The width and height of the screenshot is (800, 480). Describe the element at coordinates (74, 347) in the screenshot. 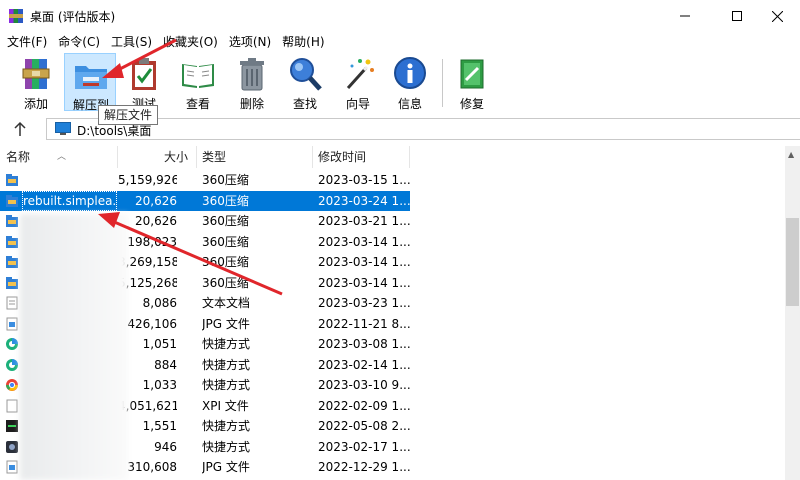

I see `privacy-blur` at that location.